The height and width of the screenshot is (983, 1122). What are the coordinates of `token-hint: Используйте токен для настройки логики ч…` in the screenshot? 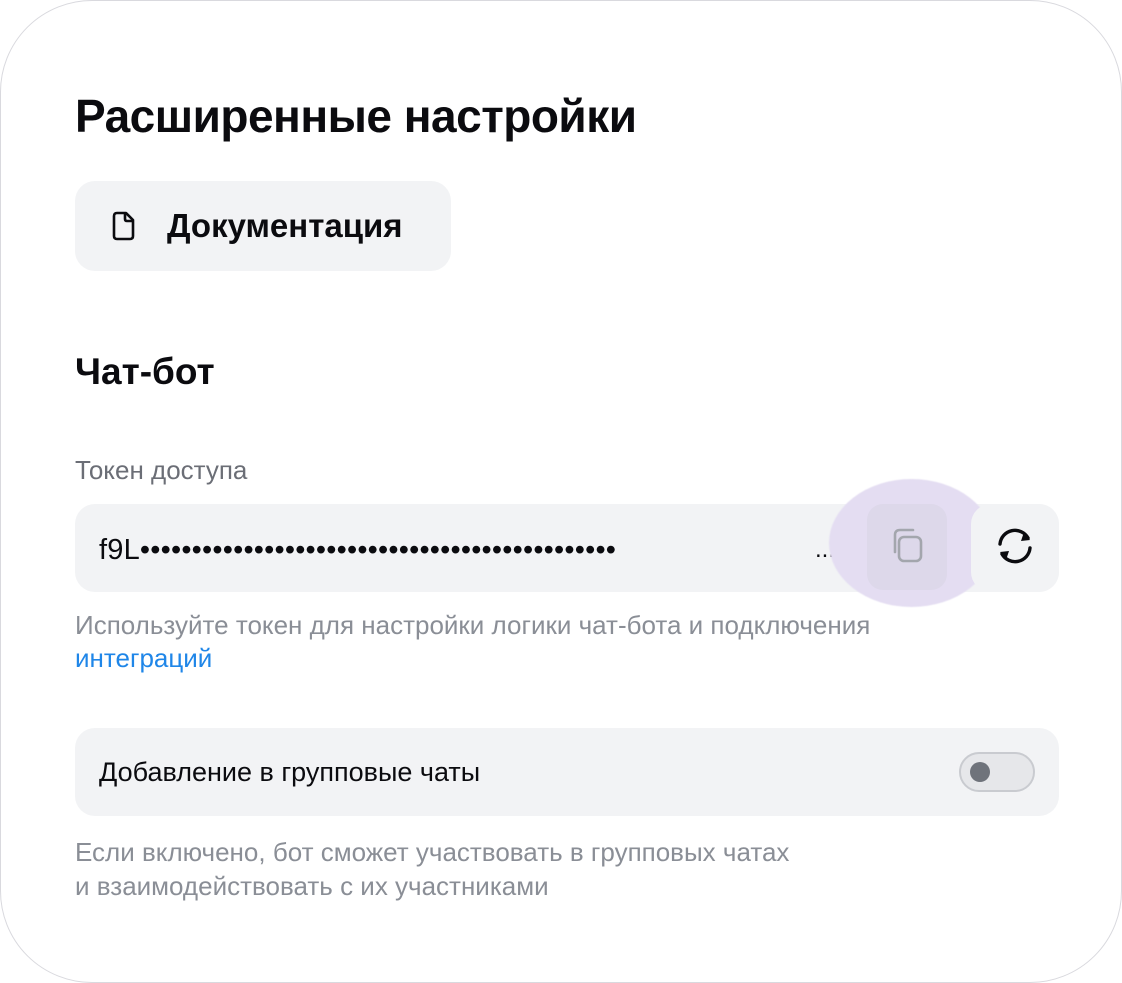 It's located at (525, 642).